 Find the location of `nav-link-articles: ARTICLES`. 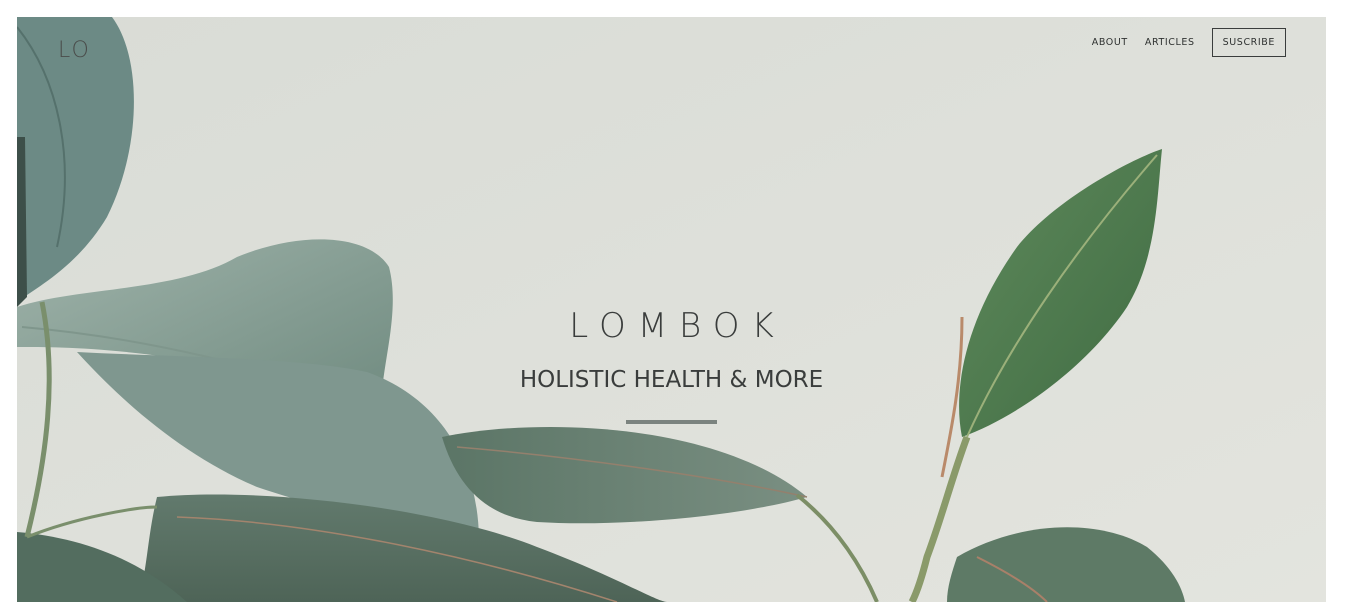

nav-link-articles: ARTICLES is located at coordinates (1170, 42).